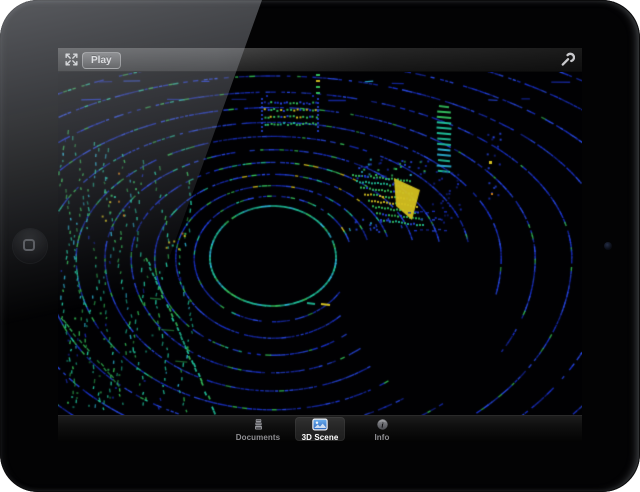 The width and height of the screenshot is (640, 492). I want to click on tab-bar: Documents 3D Scene i Info, so click(320, 428).